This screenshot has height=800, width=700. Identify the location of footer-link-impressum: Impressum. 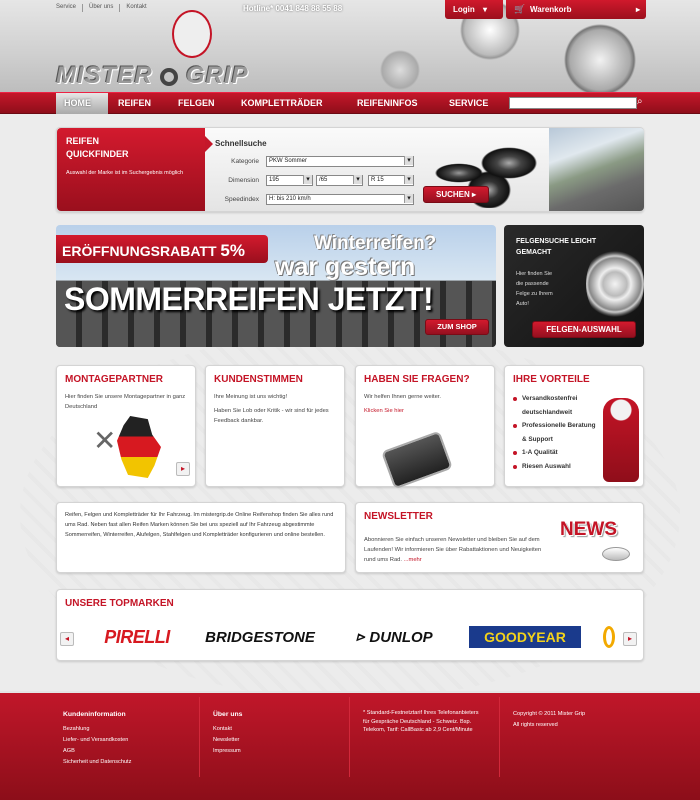
(227, 751).